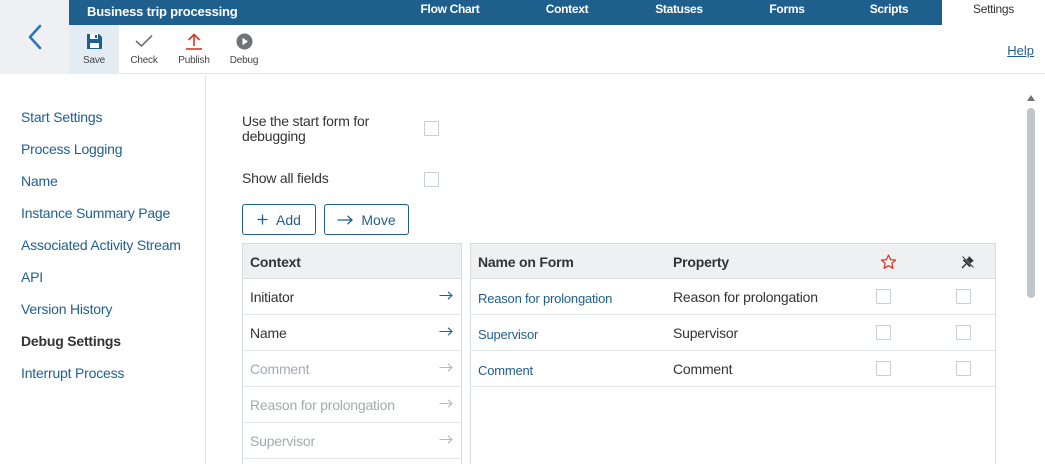  Describe the element at coordinates (288, 219) in the screenshot. I see `add-button-label: Add` at that location.